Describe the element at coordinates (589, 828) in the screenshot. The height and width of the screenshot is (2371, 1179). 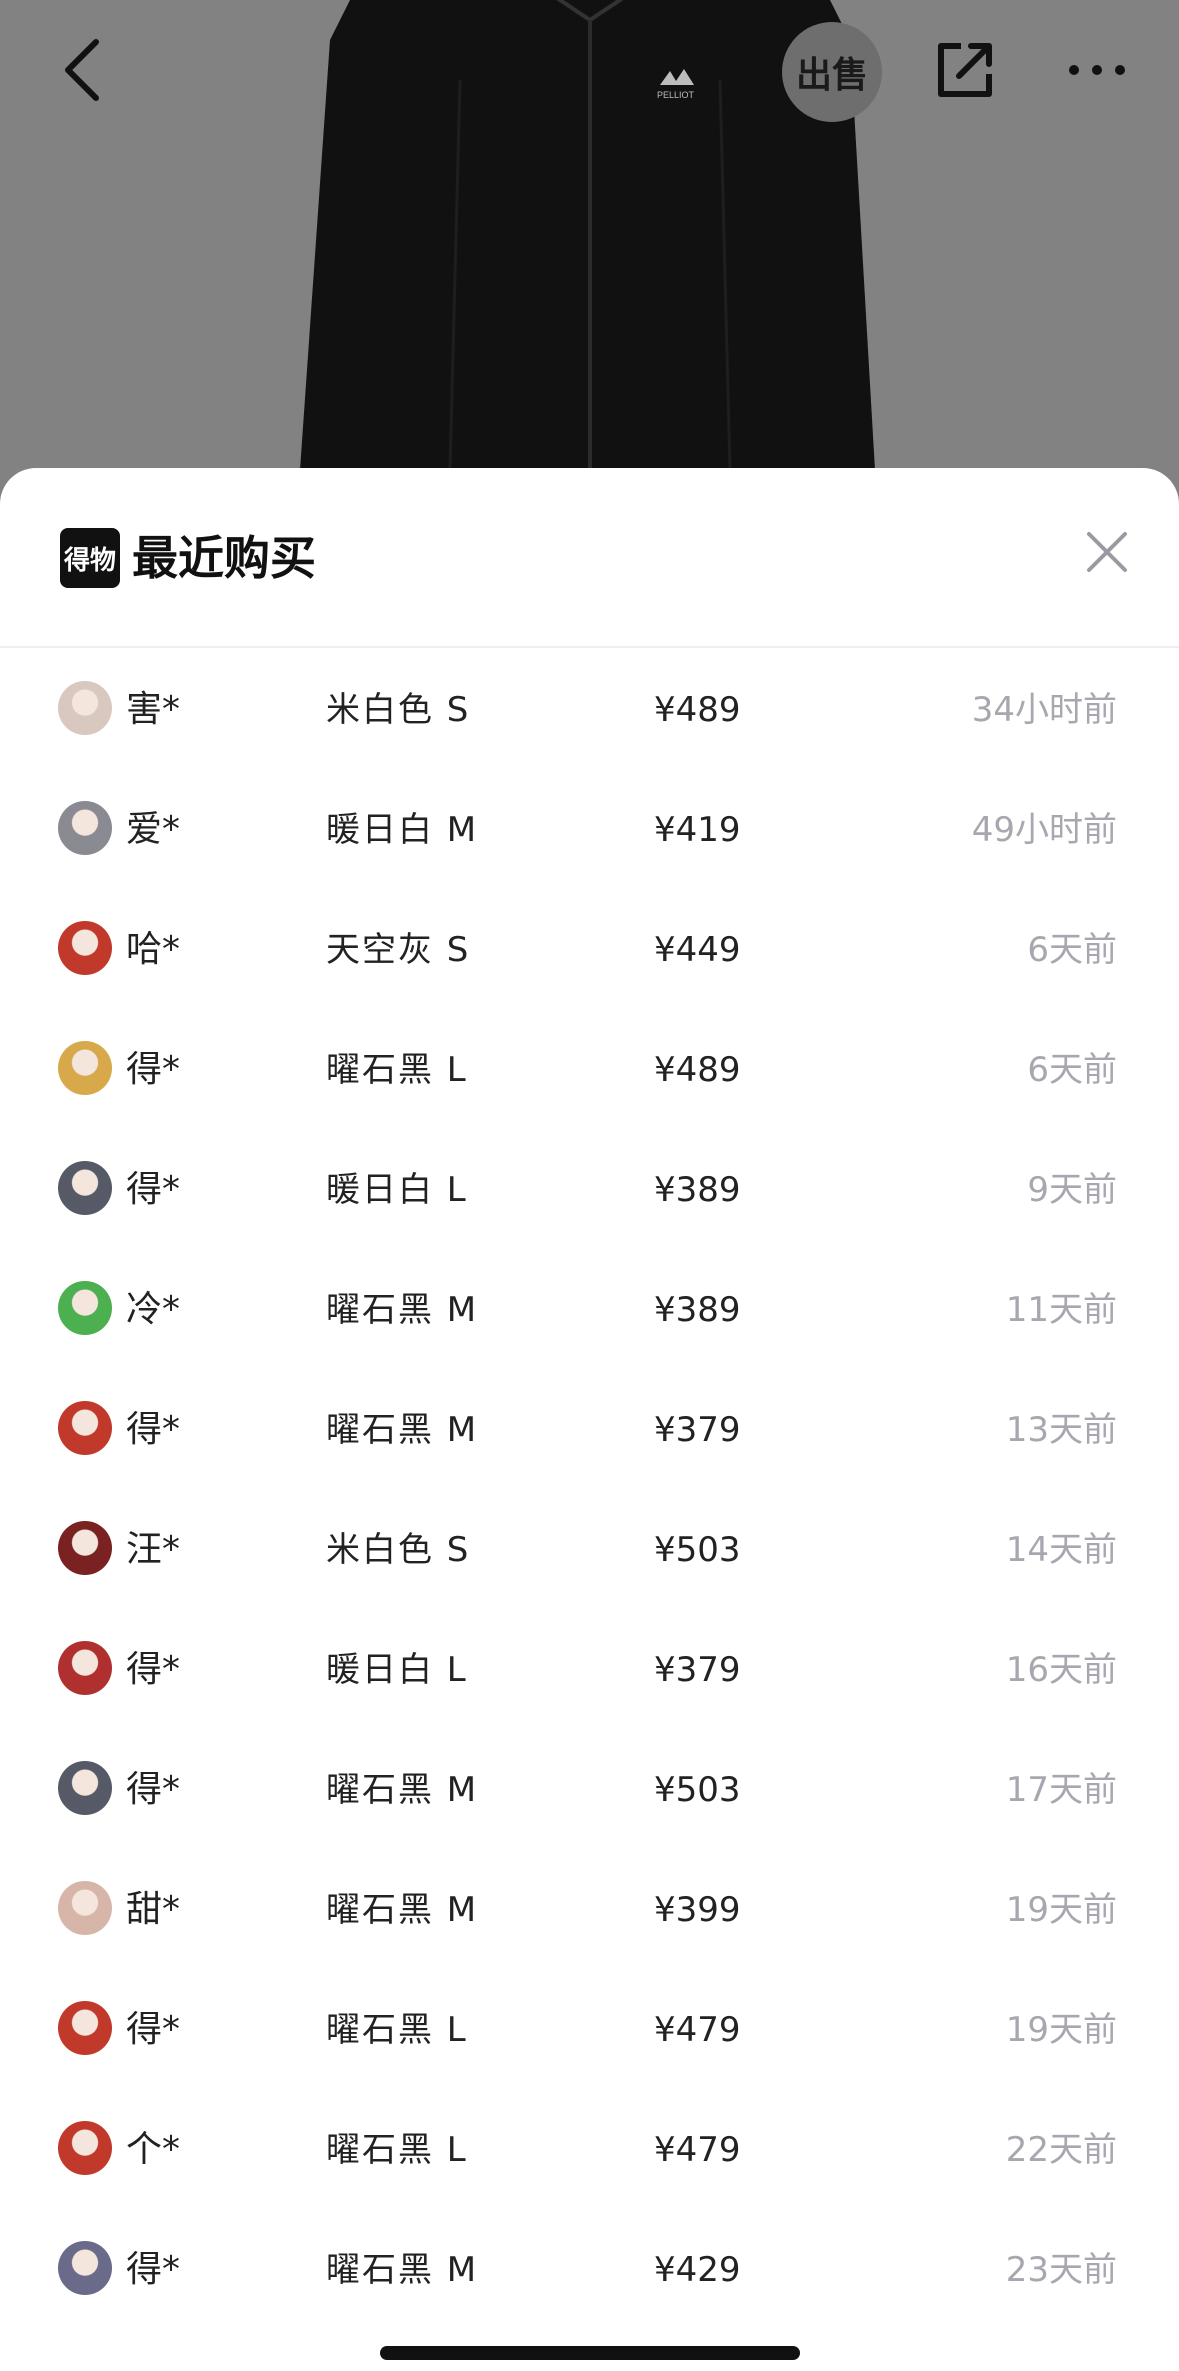
I see `purchase-row: 爱* 暖日白 M ¥419 49小时前` at that location.